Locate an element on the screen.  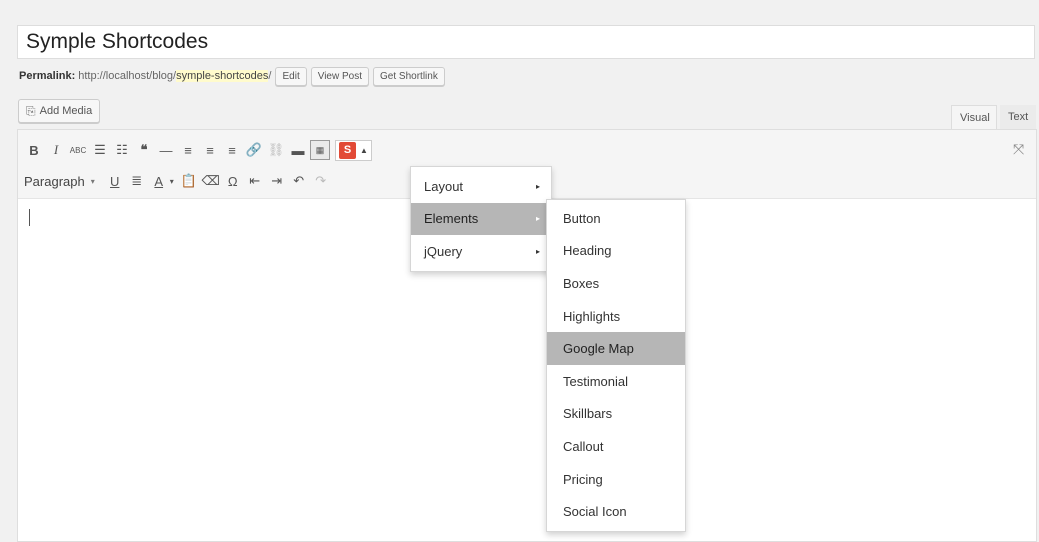
symple-shortcodes-button: S ▲ is located at coordinates (353, 150).